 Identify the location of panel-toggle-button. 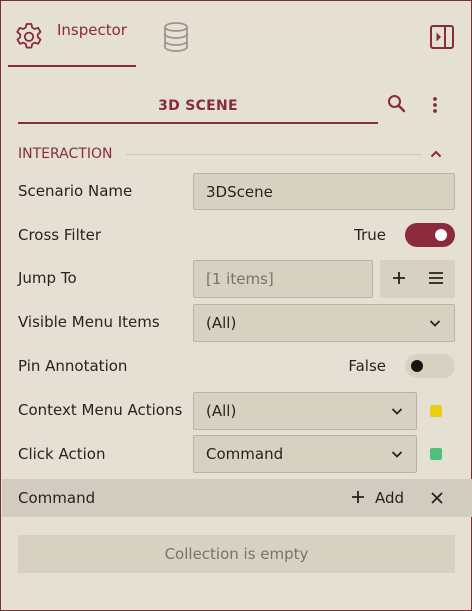
(442, 37).